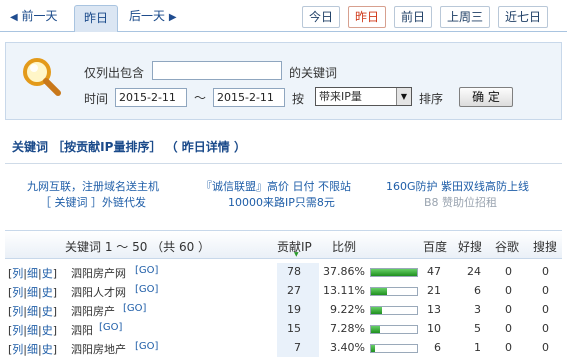 This screenshot has height=357, width=567. Describe the element at coordinates (283, 310) in the screenshot. I see `table-row: [列|细|史] 泗阳房产 [GO] 19 9.22% 13 3 0 0` at that location.